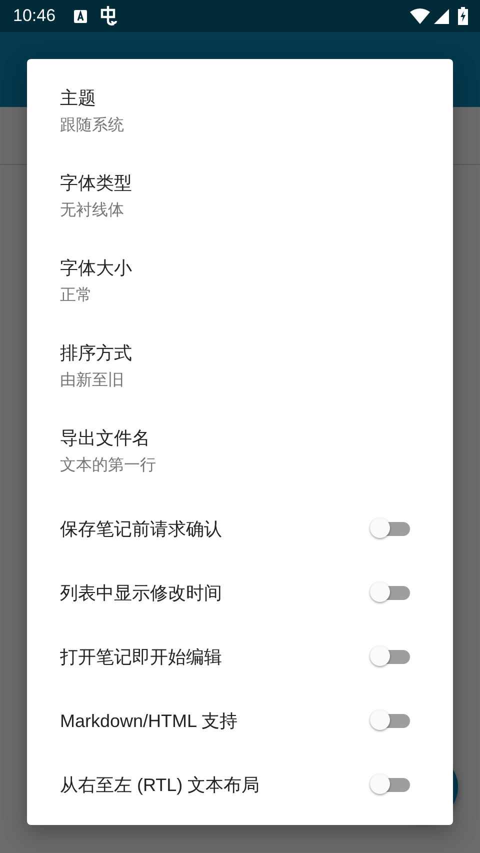 The image size is (480, 853). What do you see at coordinates (149, 721) in the screenshot?
I see `setting-title: Markdown/HTML 支持` at bounding box center [149, 721].